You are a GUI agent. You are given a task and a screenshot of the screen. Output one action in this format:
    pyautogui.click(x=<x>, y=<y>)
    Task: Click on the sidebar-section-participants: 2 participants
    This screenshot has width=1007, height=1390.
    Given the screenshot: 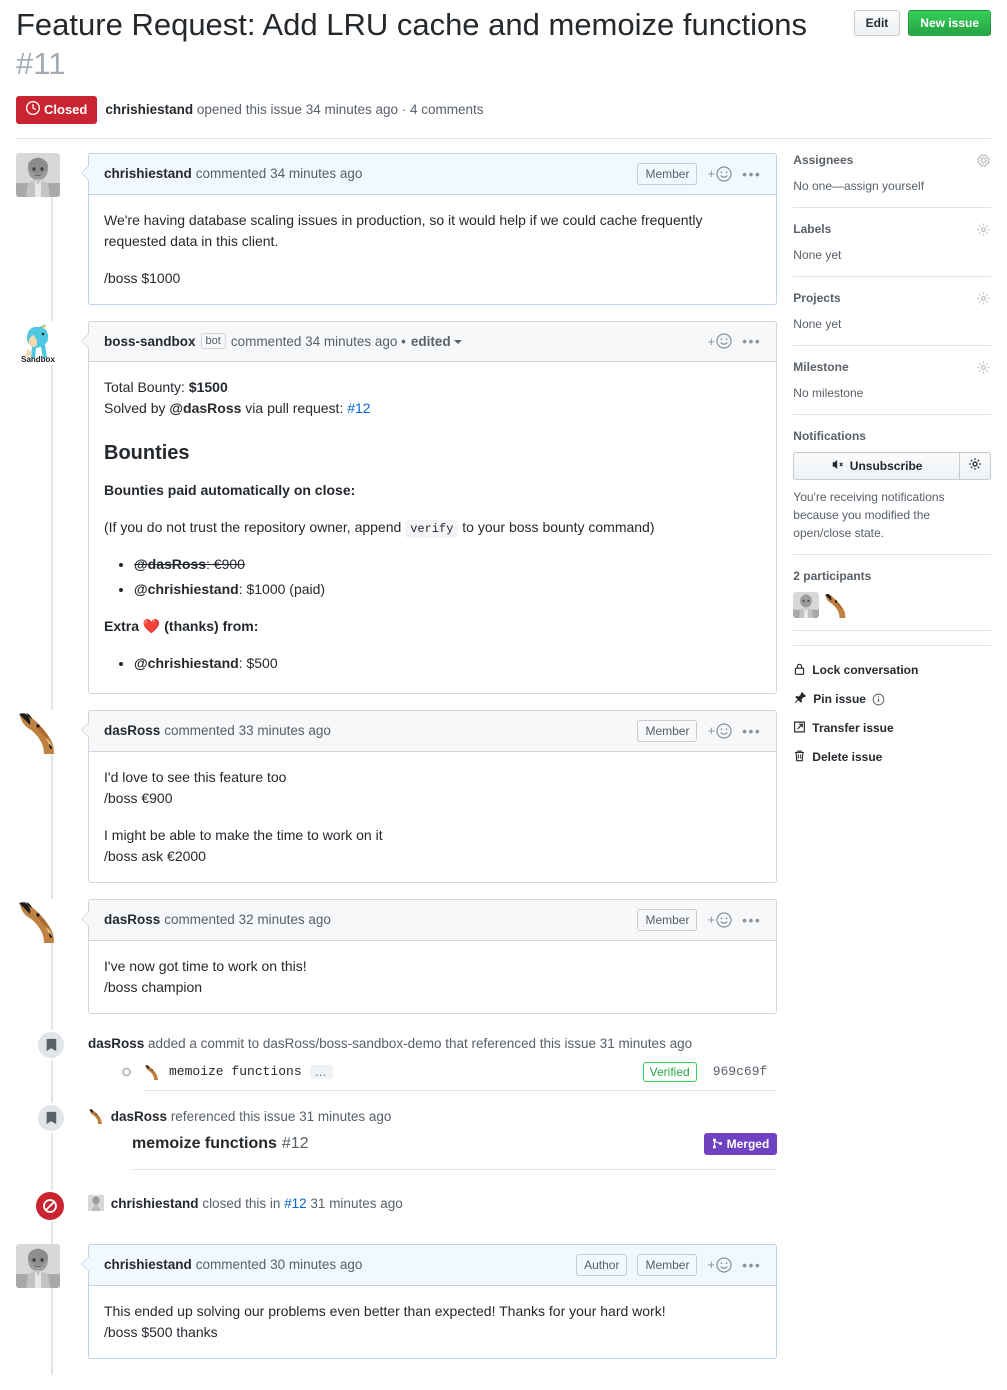 What is the action you would take?
    pyautogui.click(x=892, y=600)
    